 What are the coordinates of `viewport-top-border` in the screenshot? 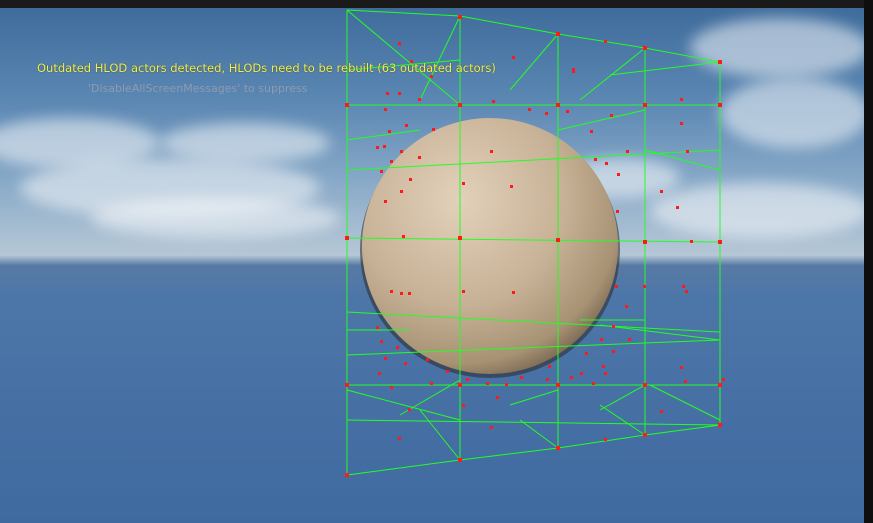 It's located at (436, 4).